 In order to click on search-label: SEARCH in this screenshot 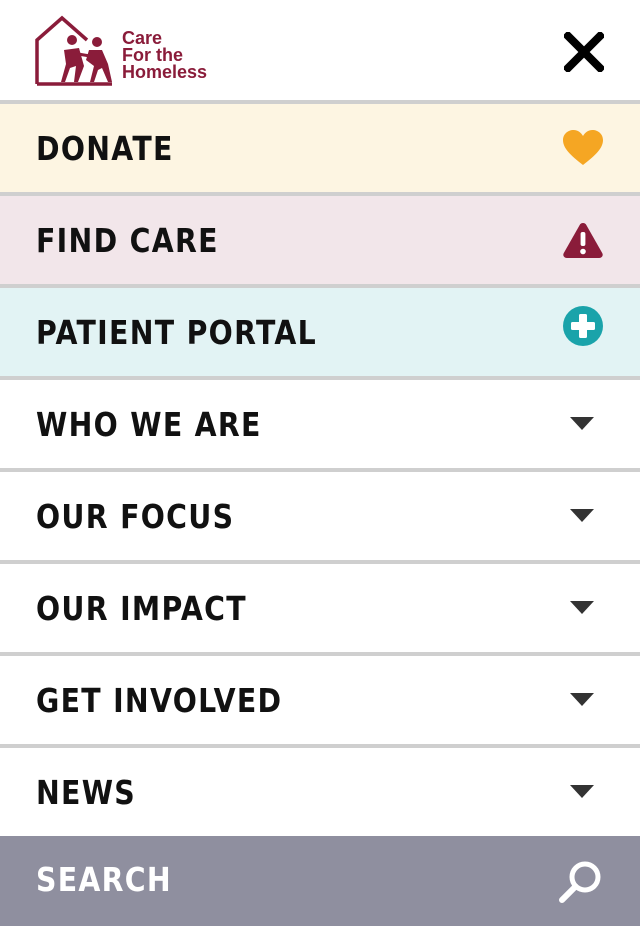, I will do `click(104, 879)`.